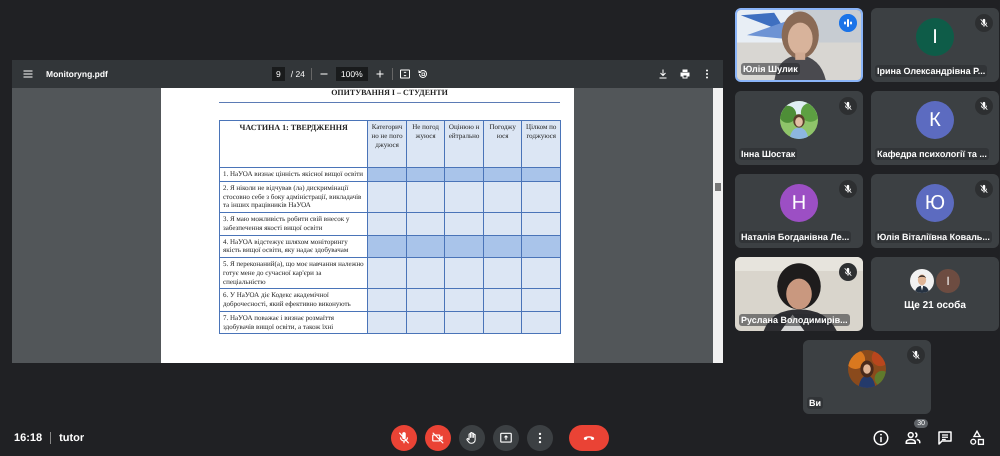 This screenshot has height=456, width=1000. Describe the element at coordinates (472, 438) in the screenshot. I see `hand-button` at that location.